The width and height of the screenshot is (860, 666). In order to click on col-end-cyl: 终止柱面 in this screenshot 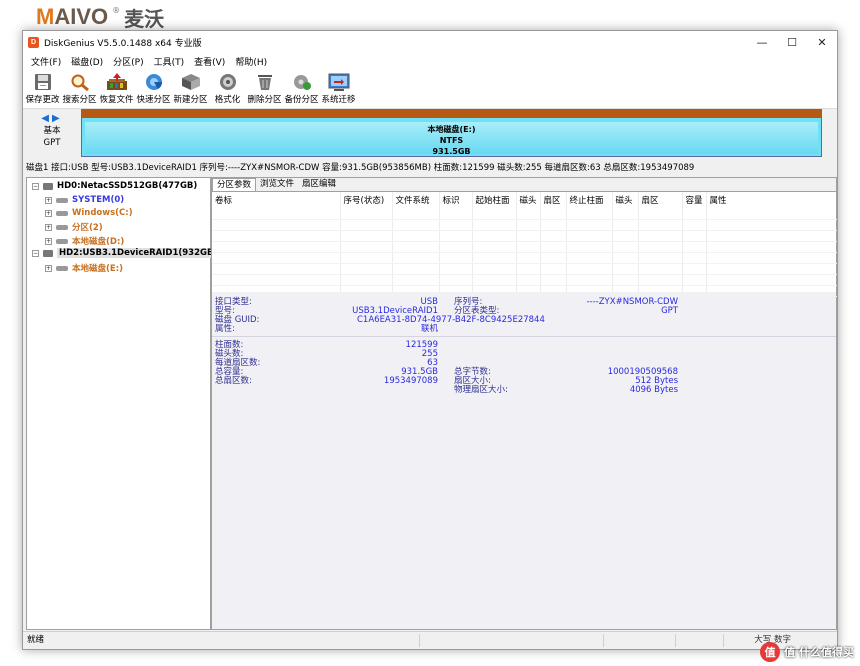, I will do `click(589, 200)`.